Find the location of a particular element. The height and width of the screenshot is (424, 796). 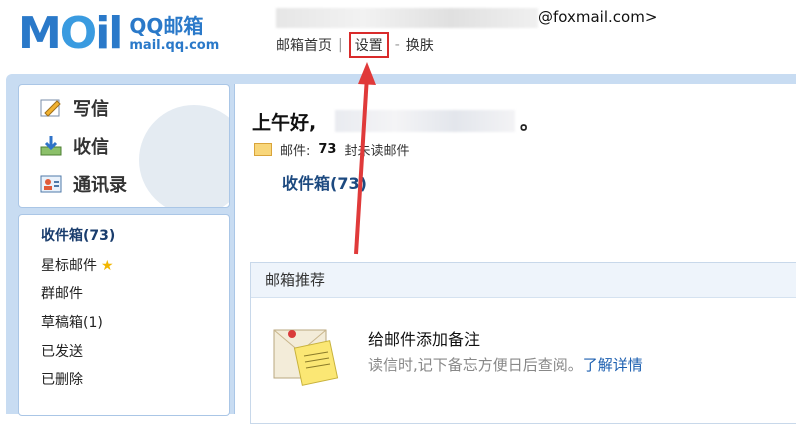

folder-drafts: 草稿箱(1) is located at coordinates (72, 322).